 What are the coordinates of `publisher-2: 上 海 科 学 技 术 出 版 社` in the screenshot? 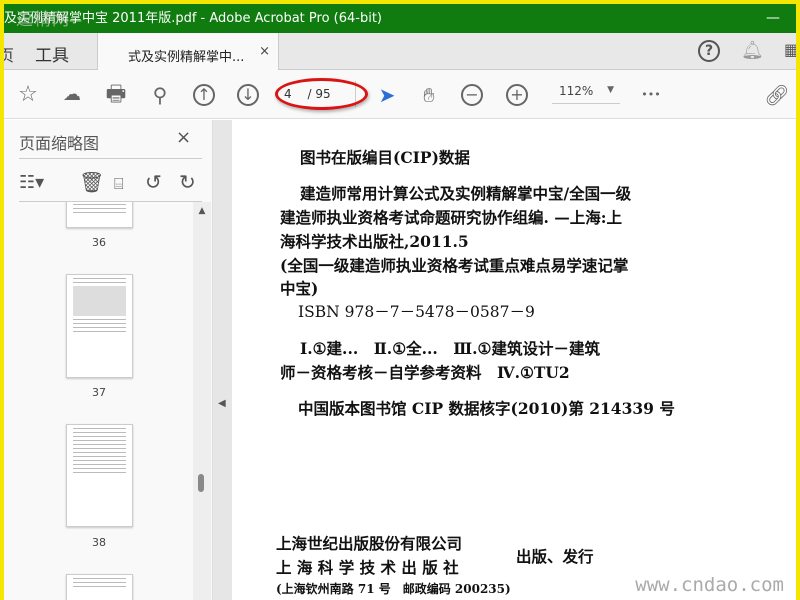 It's located at (367, 567).